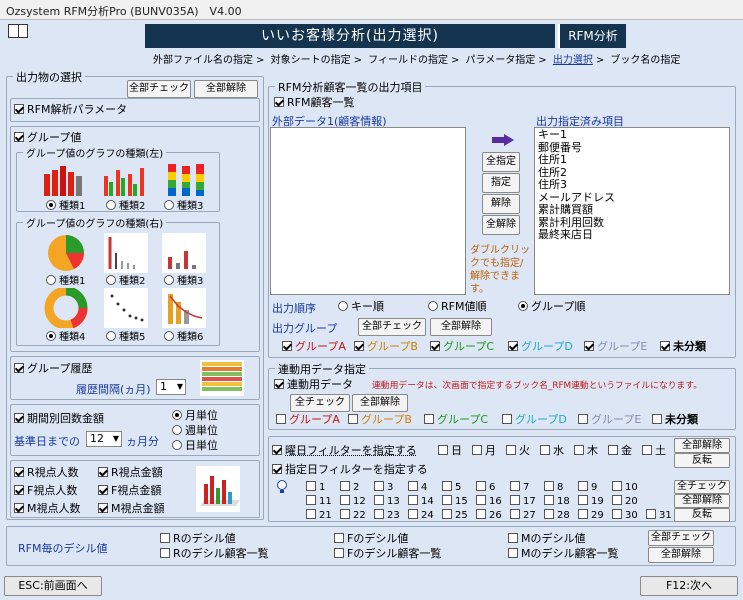 This screenshot has width=743, height=600. I want to click on day-checkbox: 2, so click(349, 488).